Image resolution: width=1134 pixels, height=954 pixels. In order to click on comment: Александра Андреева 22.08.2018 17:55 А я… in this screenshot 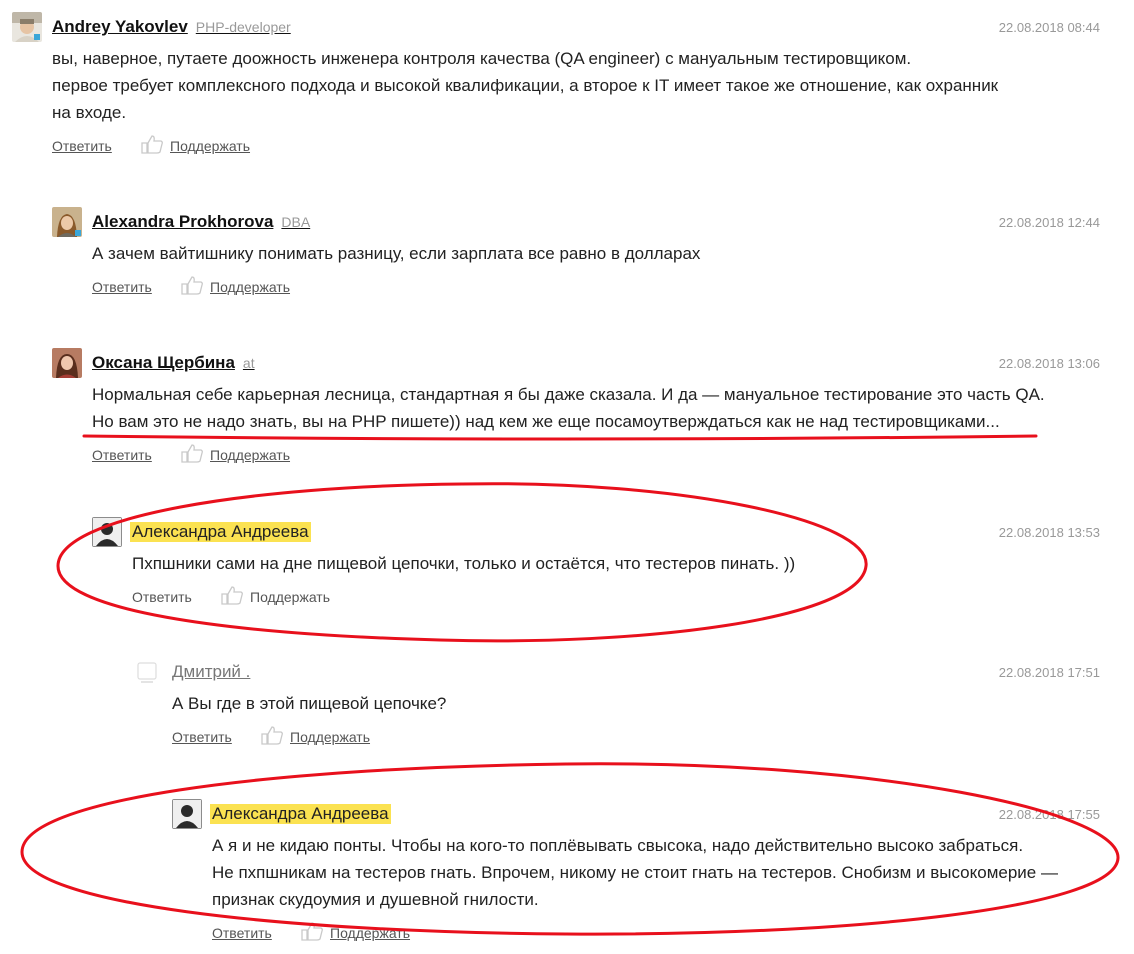, I will do `click(636, 872)`.